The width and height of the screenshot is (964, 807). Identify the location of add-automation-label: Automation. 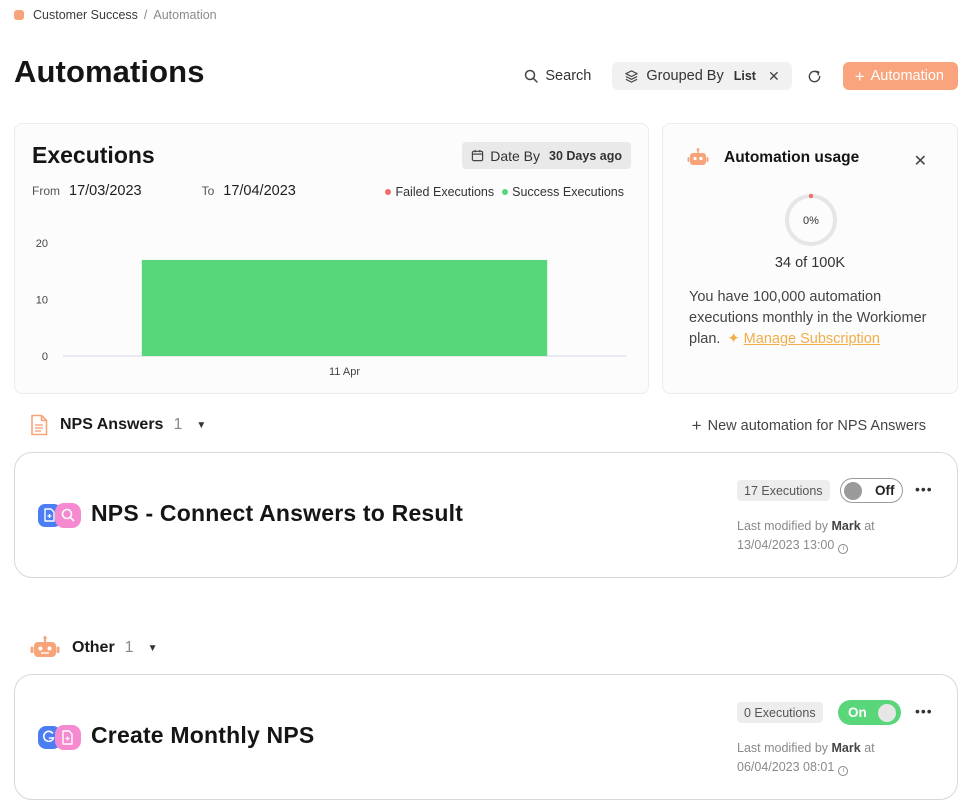
(907, 76).